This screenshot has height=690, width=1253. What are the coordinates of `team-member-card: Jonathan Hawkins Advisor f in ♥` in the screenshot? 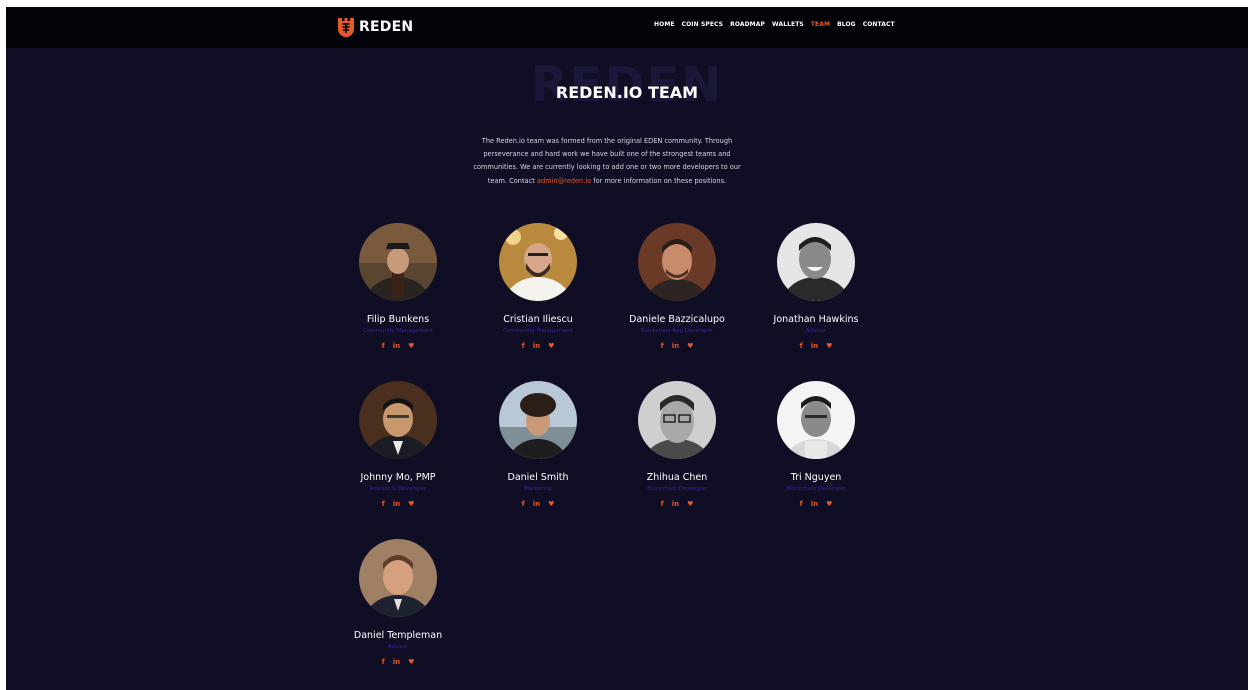 It's located at (816, 286).